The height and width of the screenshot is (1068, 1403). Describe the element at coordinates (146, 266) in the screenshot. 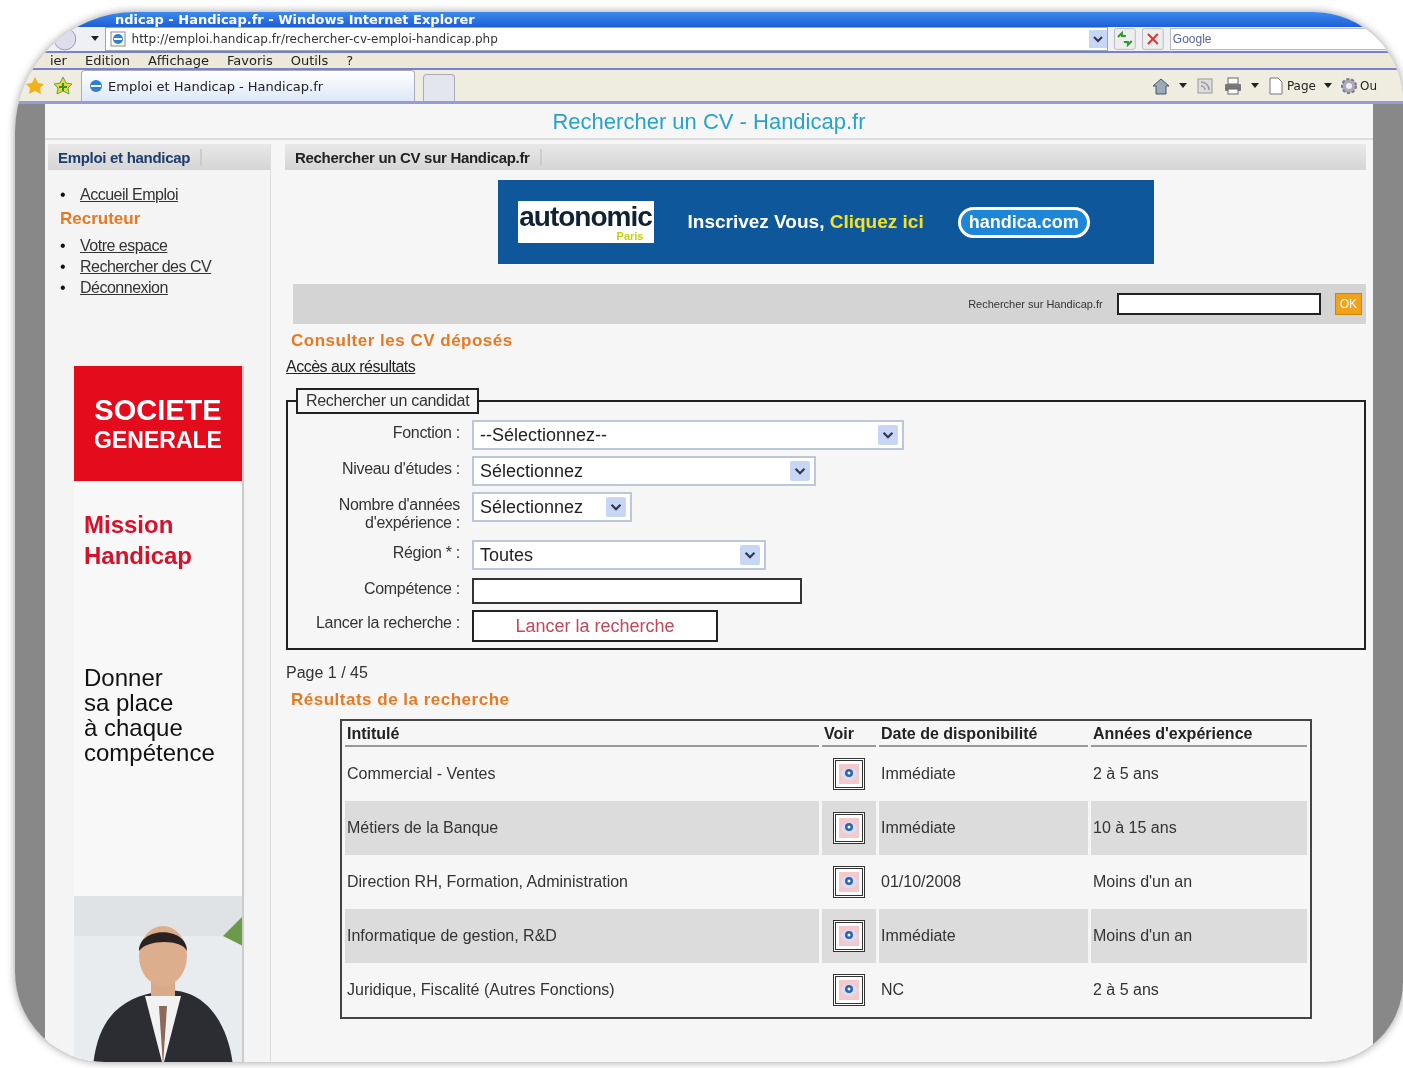

I see `sidebar-link: Rechercher des CV` at that location.